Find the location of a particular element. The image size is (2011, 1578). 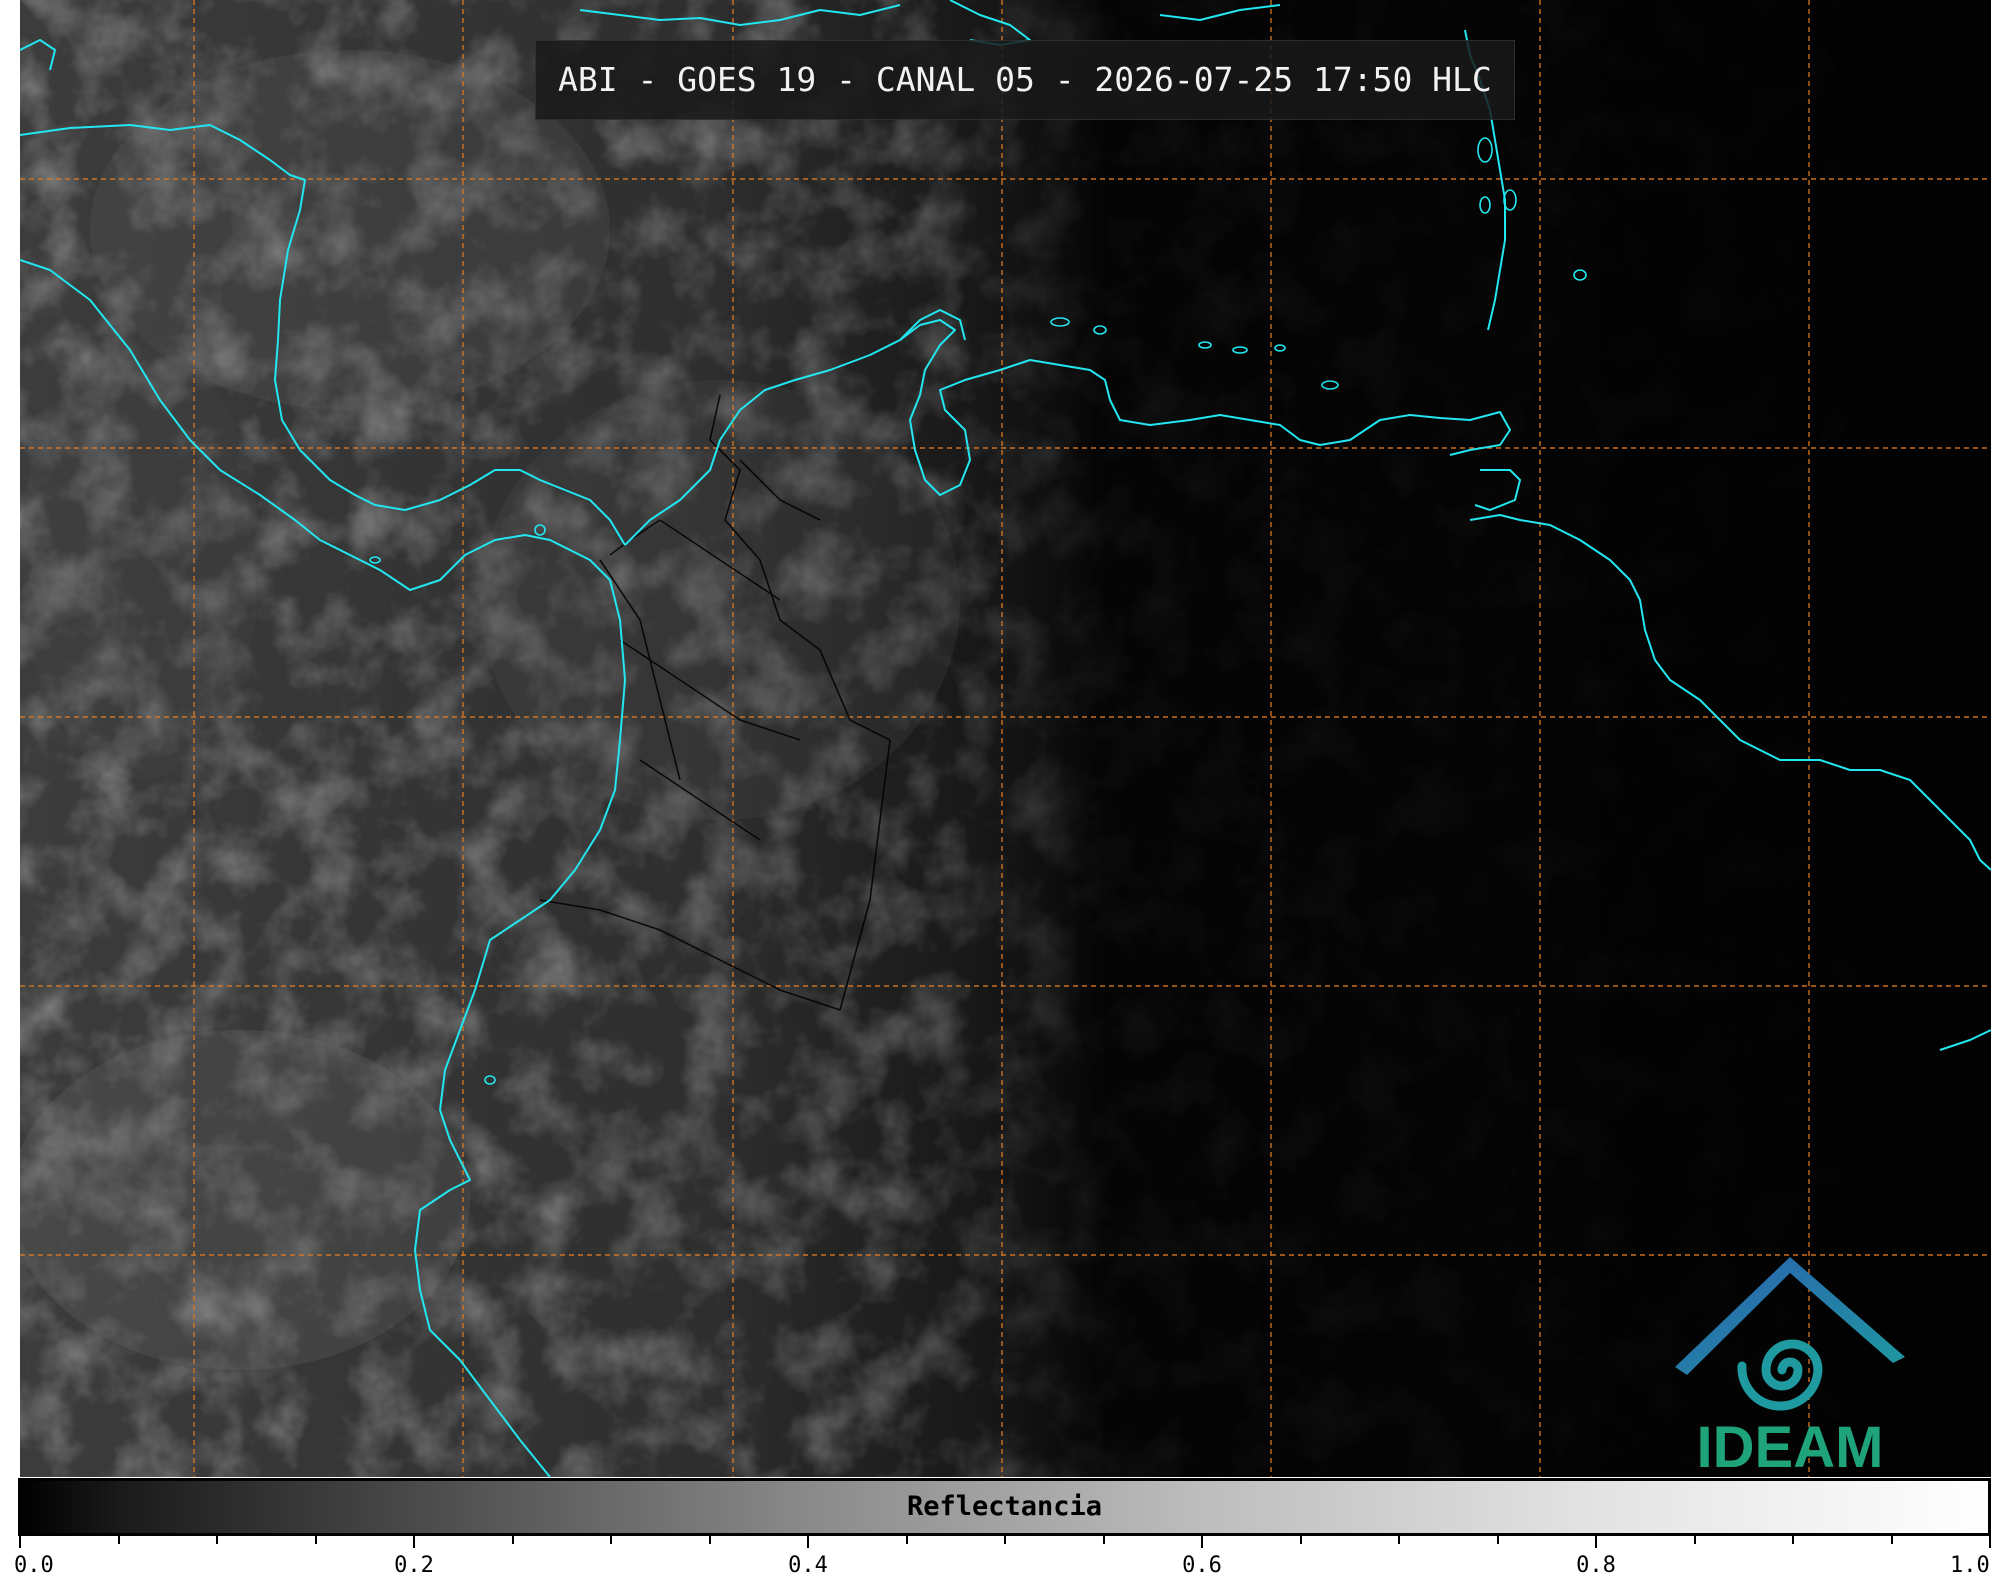

cloud-mass-southwest is located at coordinates (245, 1200).